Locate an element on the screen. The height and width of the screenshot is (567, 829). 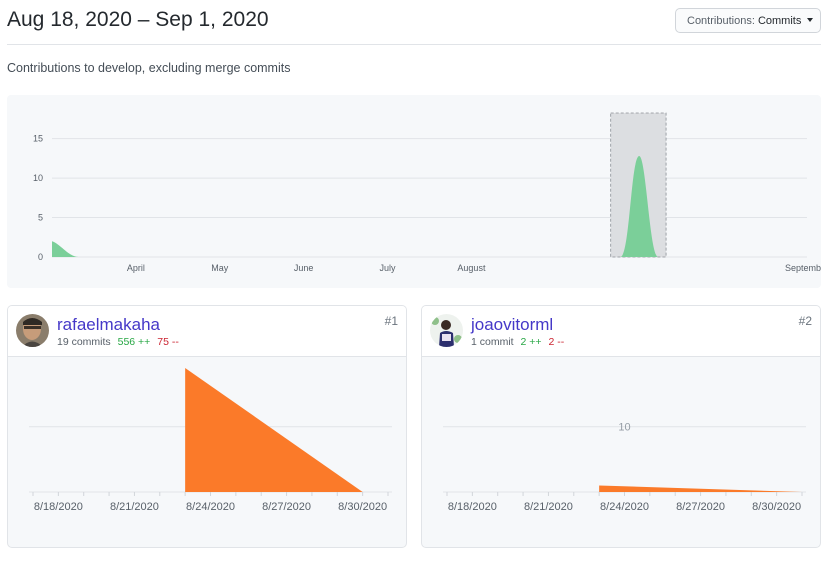
y-tick-label: 5 is located at coordinates (40, 218).